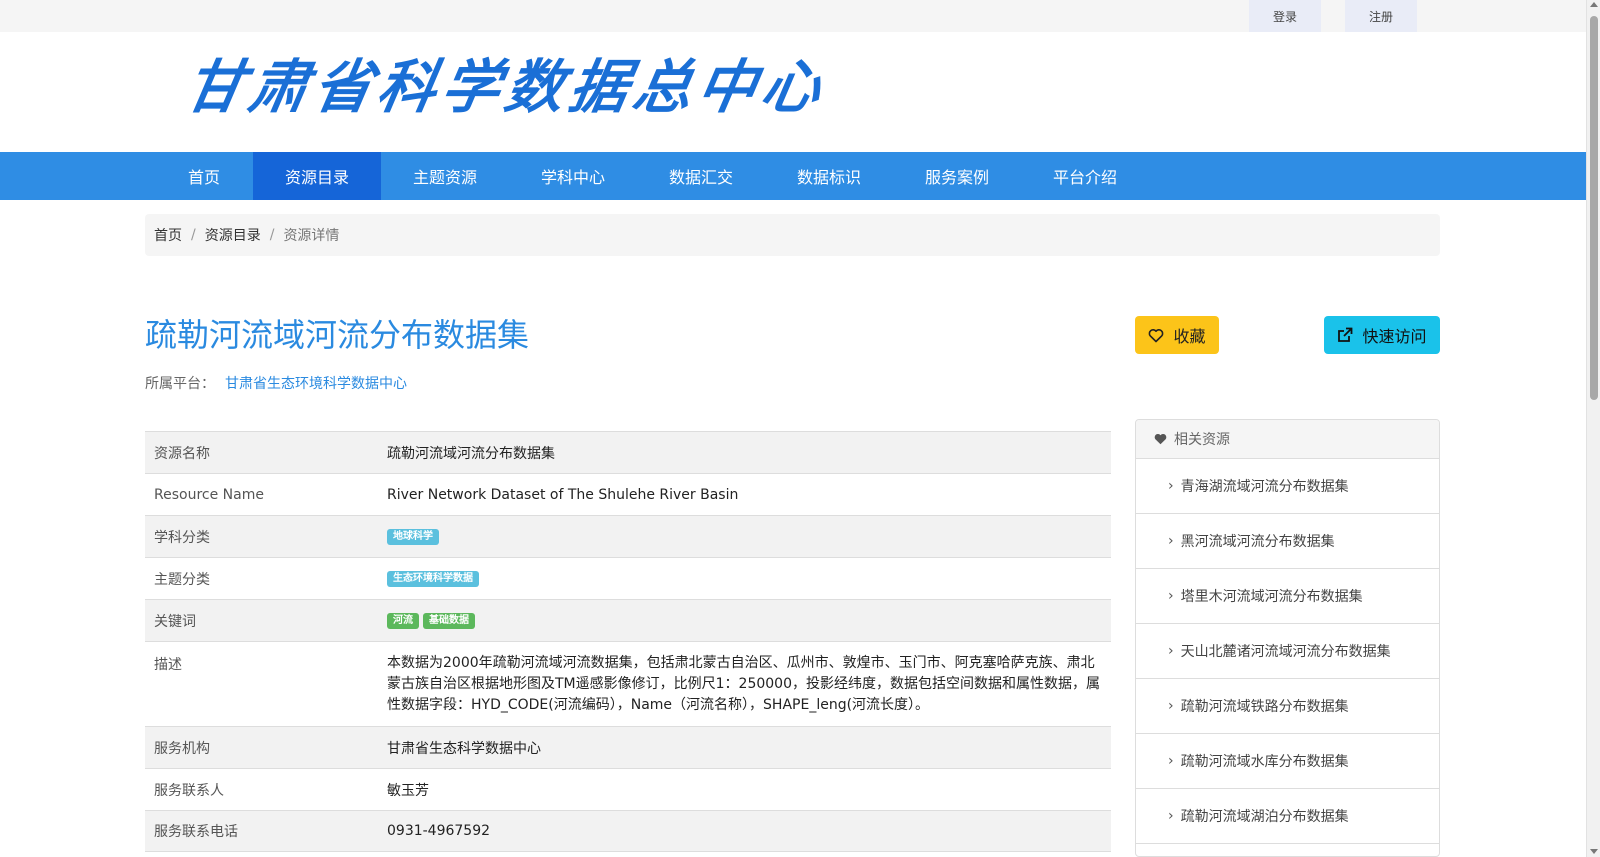 The height and width of the screenshot is (857, 1600). Describe the element at coordinates (1287, 439) in the screenshot. I see `related-heading: 相关资源` at that location.